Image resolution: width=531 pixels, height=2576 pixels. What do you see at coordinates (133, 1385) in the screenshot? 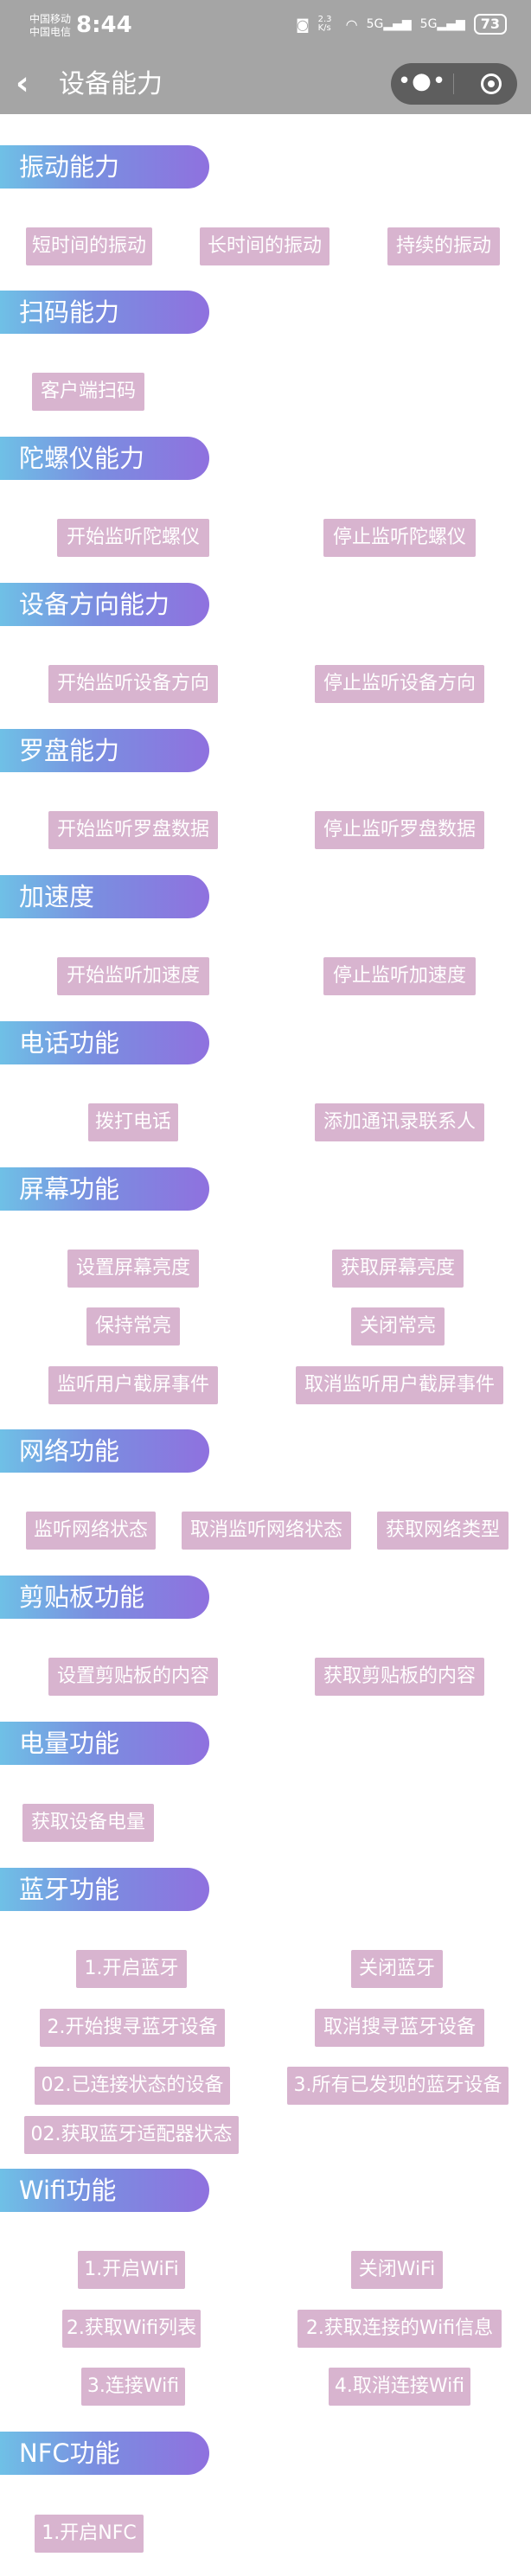
I see `btn-listen-screenshot: 监听用户截屏事件` at bounding box center [133, 1385].